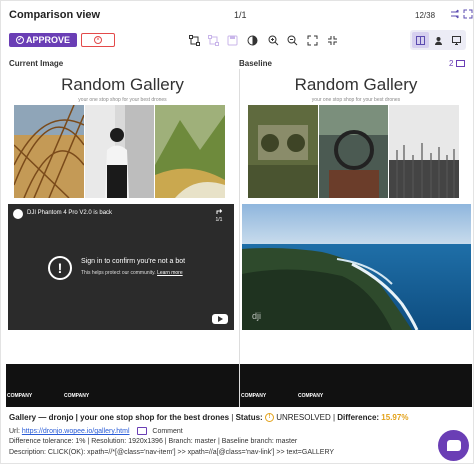 The image size is (474, 464). Describe the element at coordinates (424, 151) in the screenshot. I see `foggy-forest-photo` at that location.